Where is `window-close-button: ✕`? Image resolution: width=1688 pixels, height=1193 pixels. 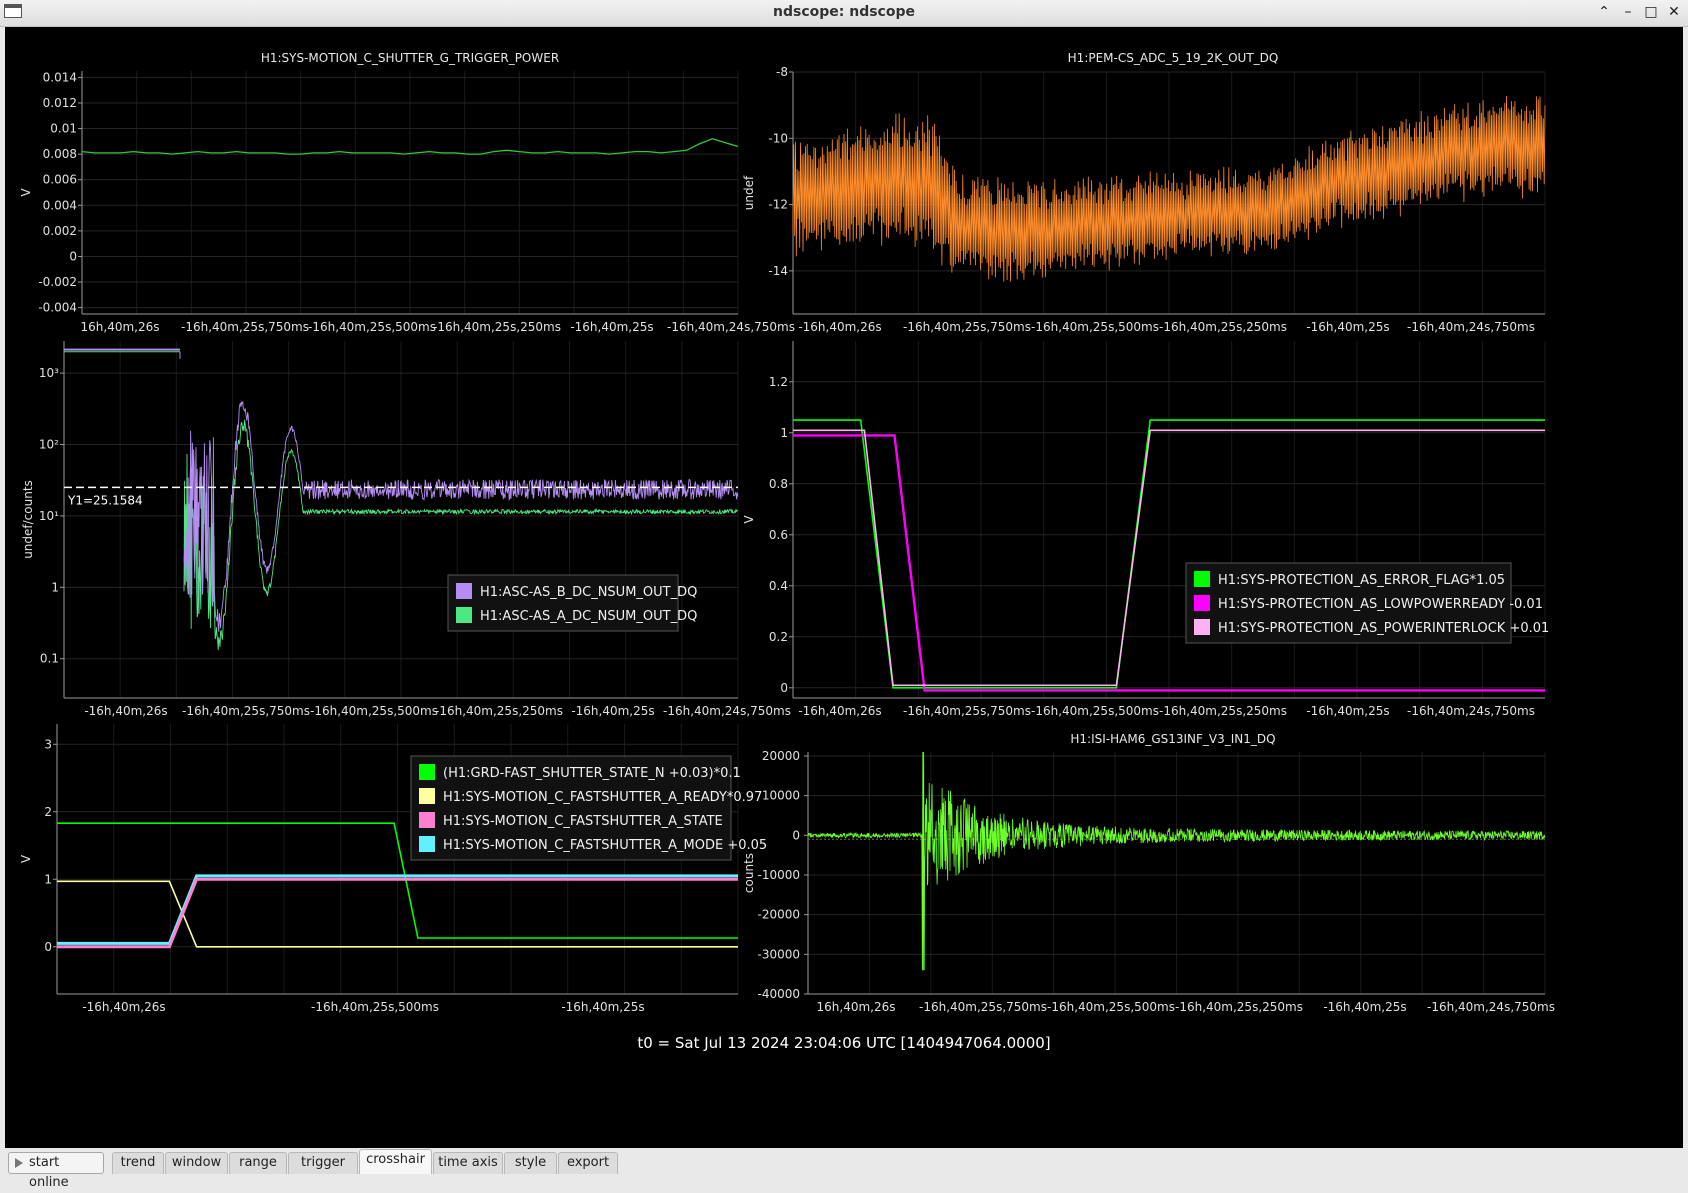 window-close-button: ✕ is located at coordinates (1674, 12).